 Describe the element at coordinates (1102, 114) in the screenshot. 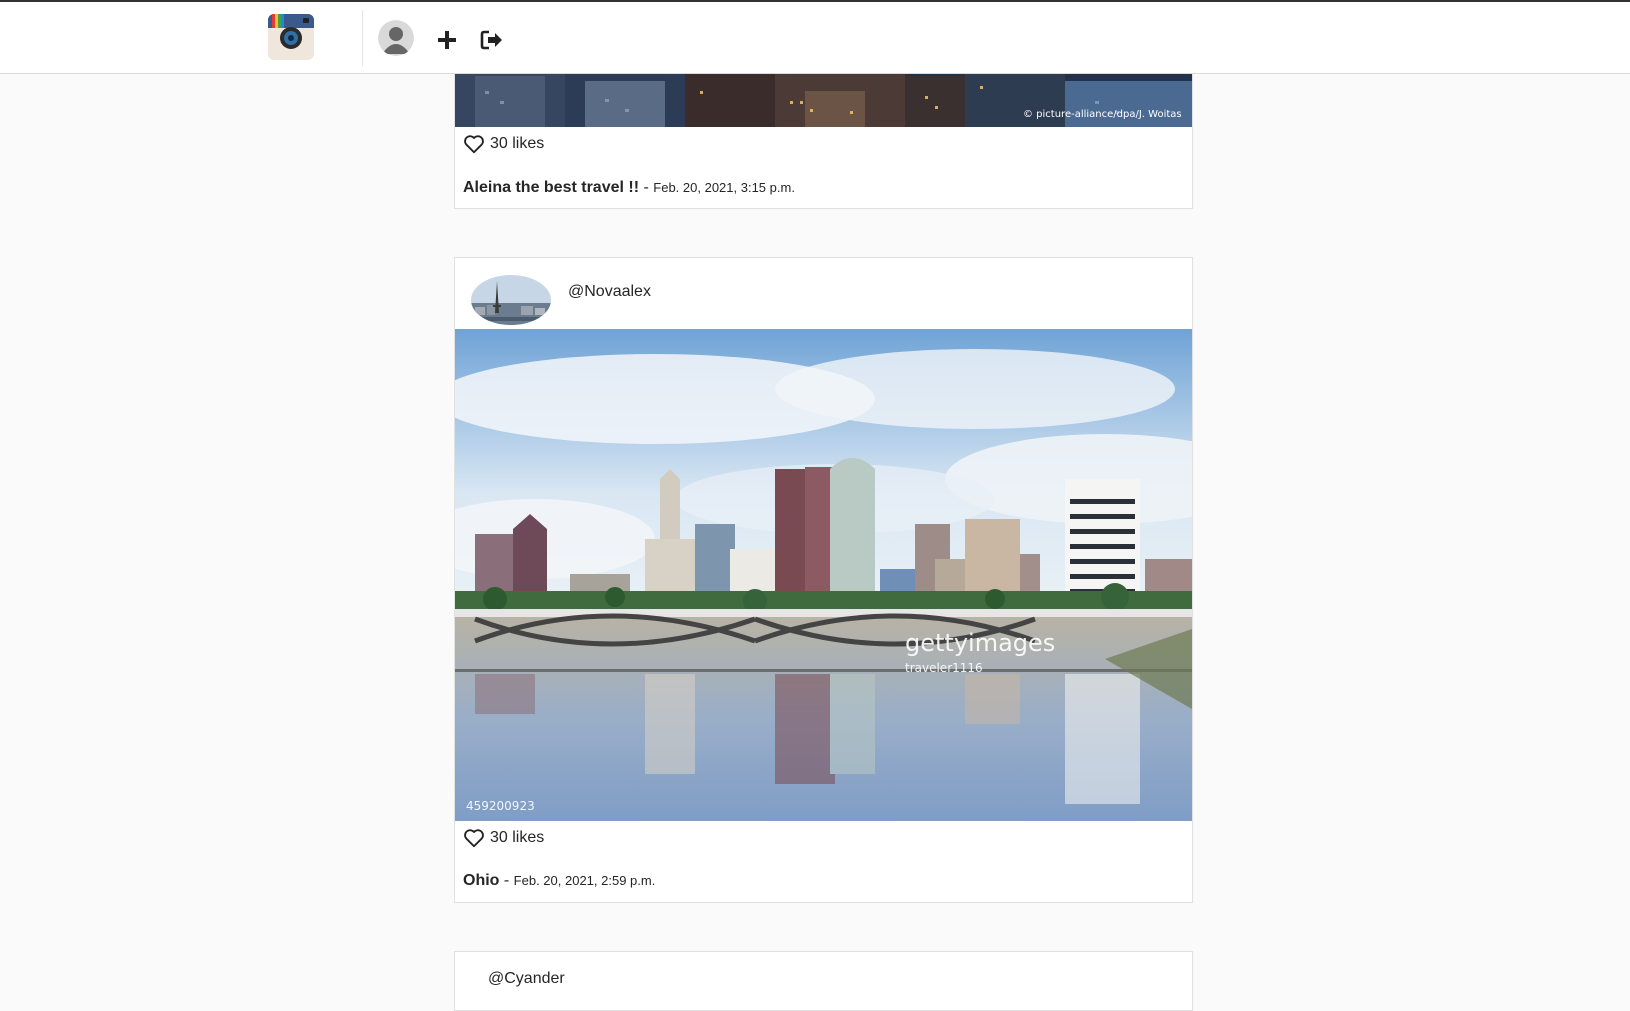

I see `image-credit: © picture-alliance/dpa/J. Woitas` at that location.